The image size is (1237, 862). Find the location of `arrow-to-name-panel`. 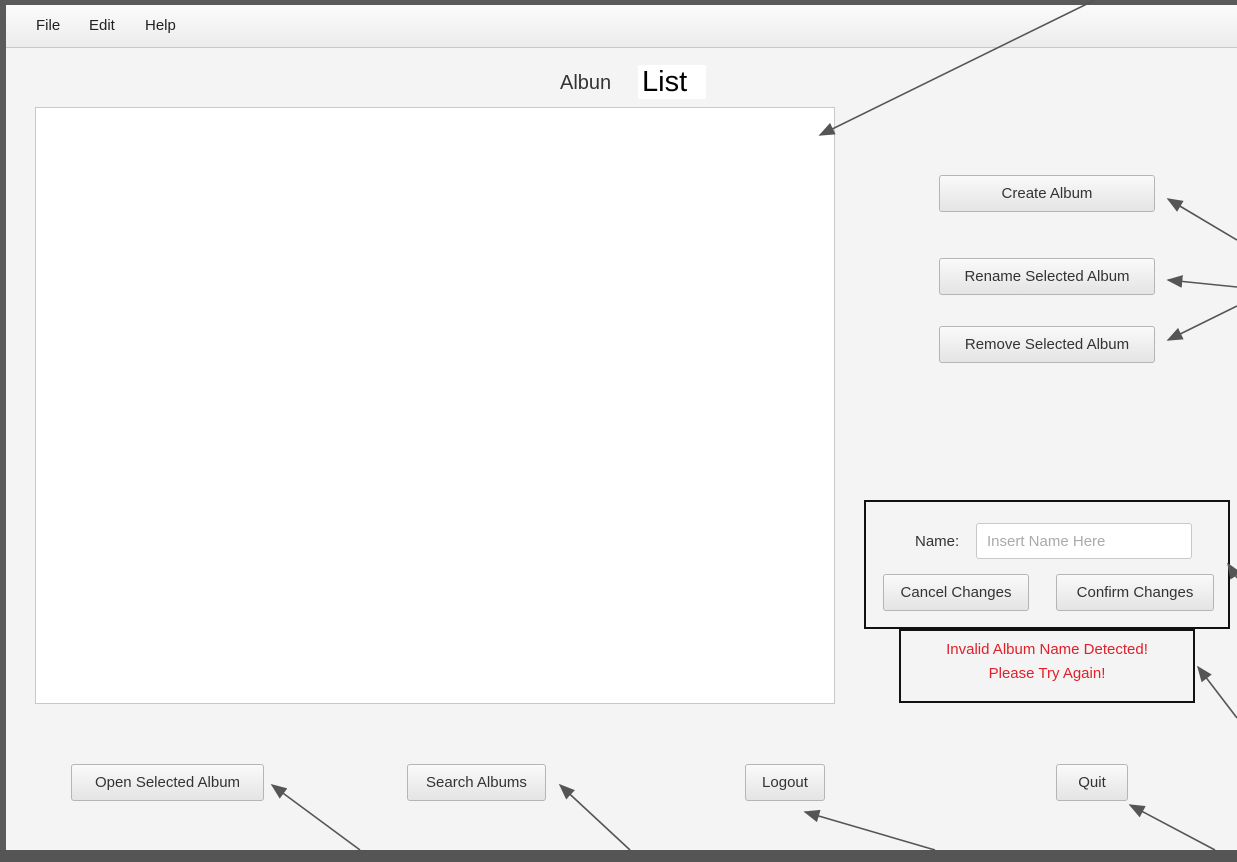

arrow-to-name-panel is located at coordinates (1232, 571).